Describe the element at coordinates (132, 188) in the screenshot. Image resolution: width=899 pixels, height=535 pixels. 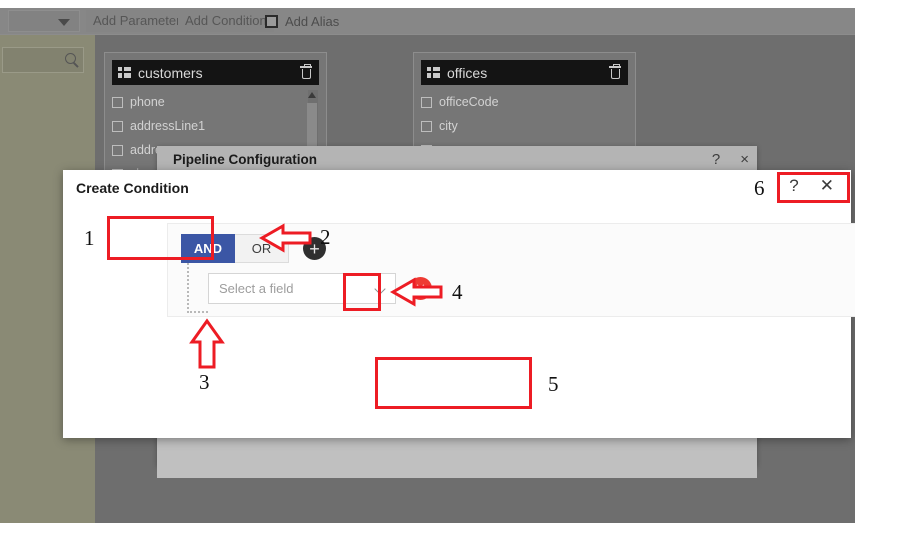
I see `page-title: Create Condition` at that location.